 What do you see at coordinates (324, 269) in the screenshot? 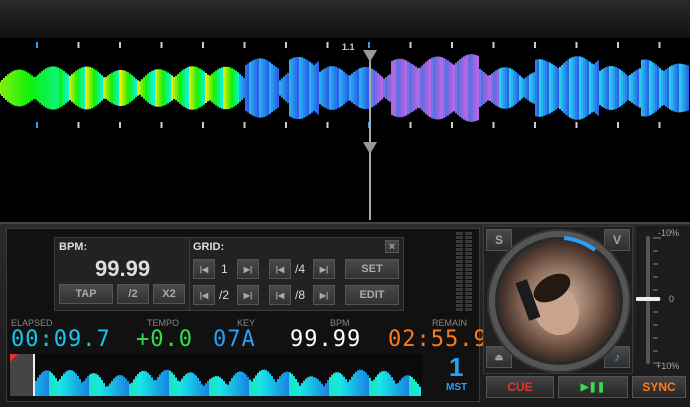
I see `grid-next4-icon: ▶|` at bounding box center [324, 269].